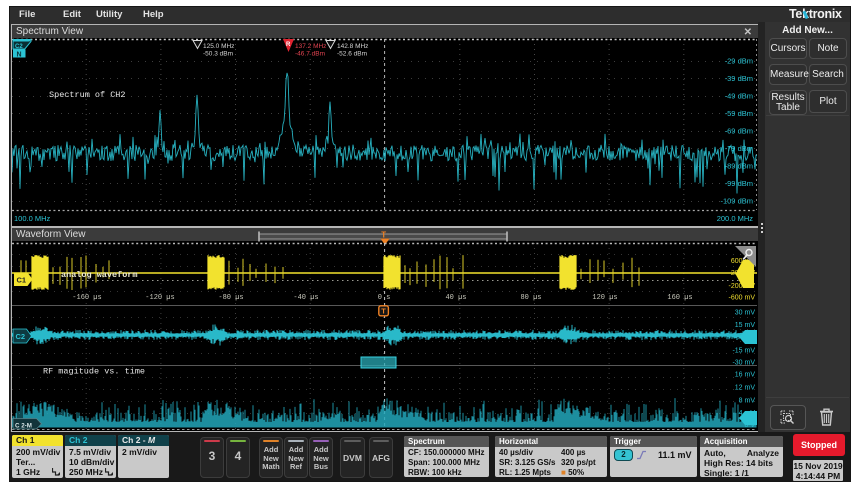 Image resolution: width=859 pixels, height=490 pixels. What do you see at coordinates (739, 113) in the screenshot?
I see `svg-text: -59 dBm` at bounding box center [739, 113].